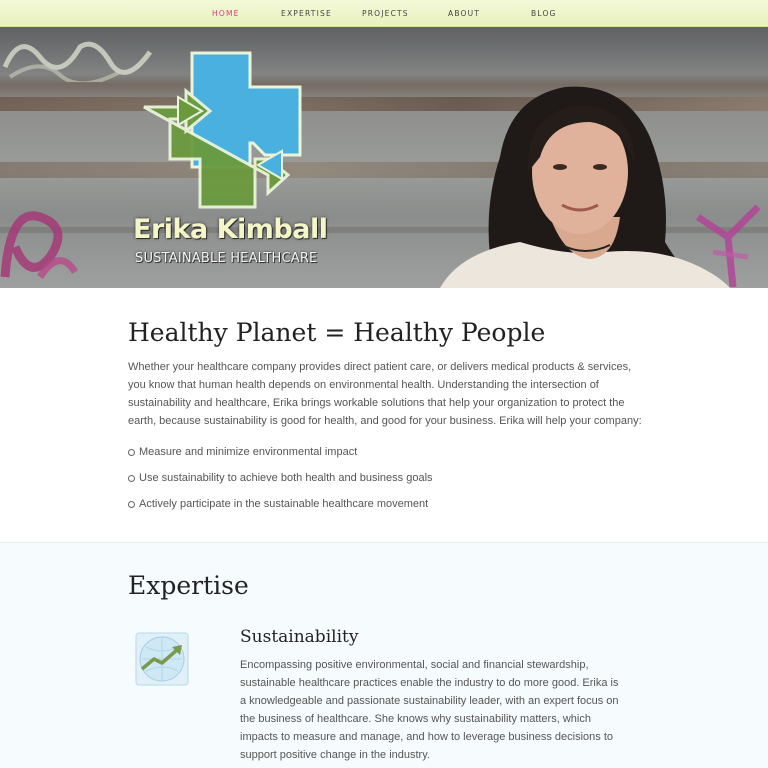 The image size is (768, 768). Describe the element at coordinates (188, 585) in the screenshot. I see `expertise-heading: Expertise` at that location.